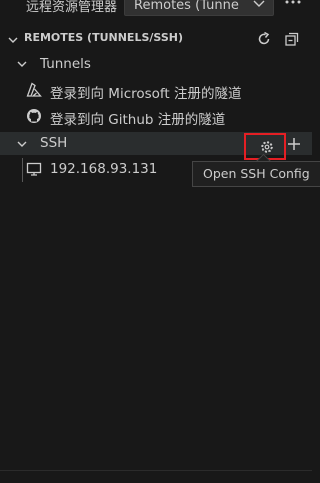 The height and width of the screenshot is (483, 320). What do you see at coordinates (34, 89) in the screenshot?
I see `azure-icon` at bounding box center [34, 89].